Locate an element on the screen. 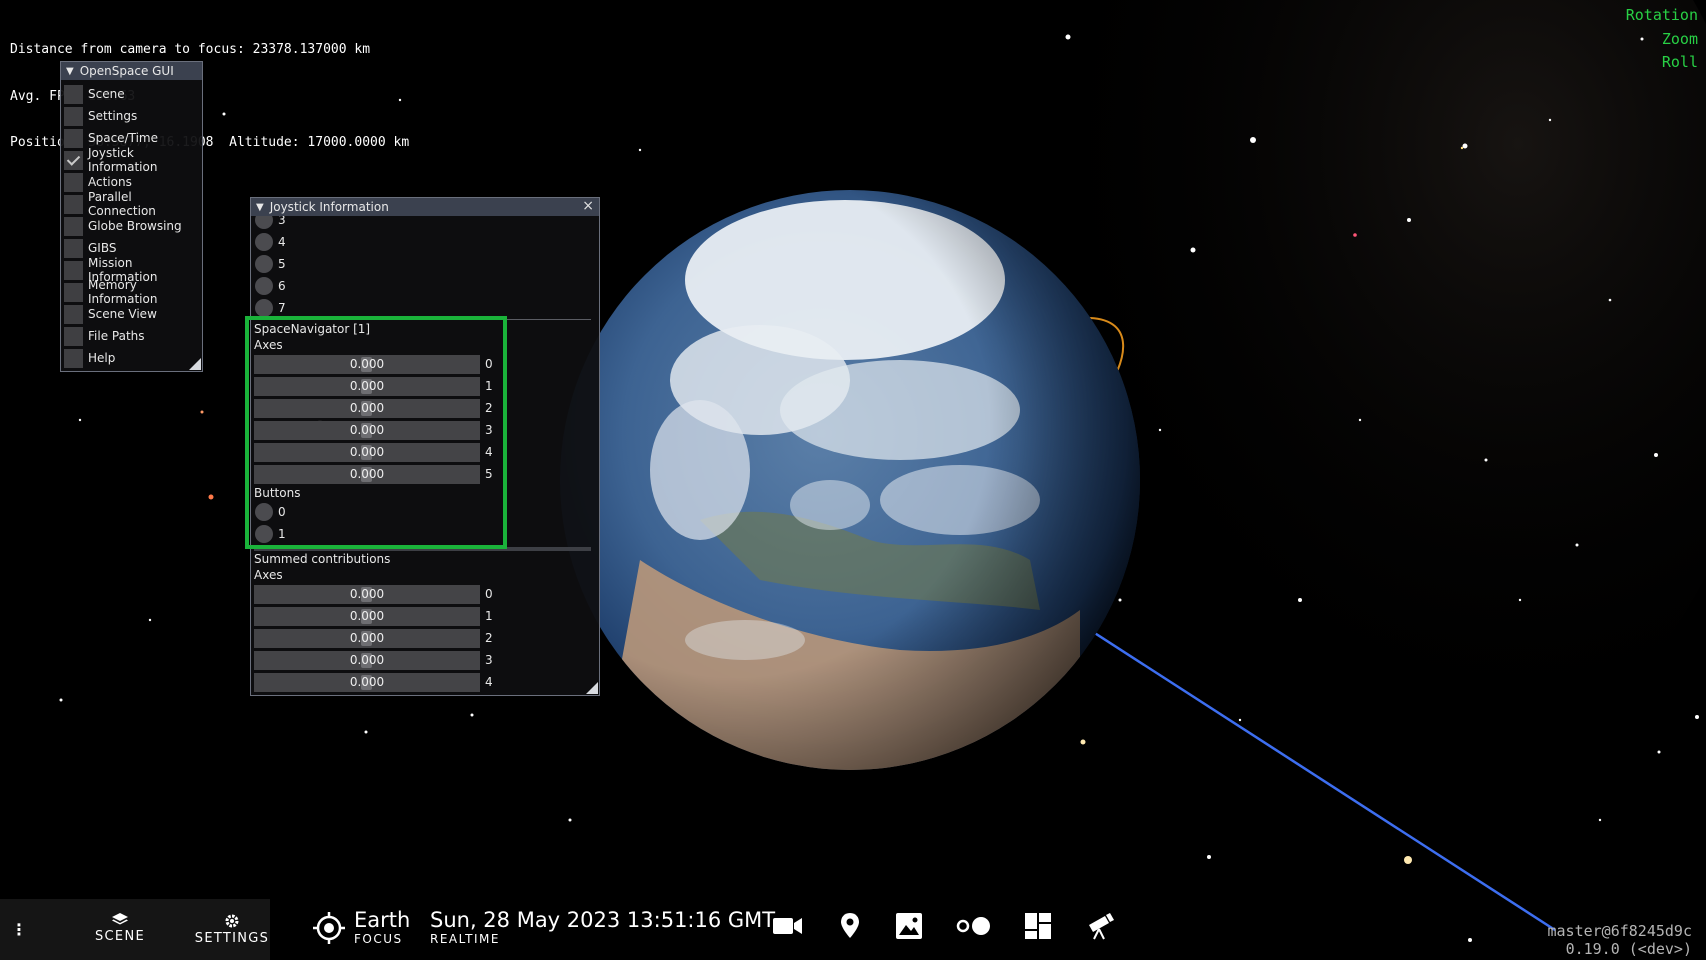  axis-index: 2 is located at coordinates (489, 638).